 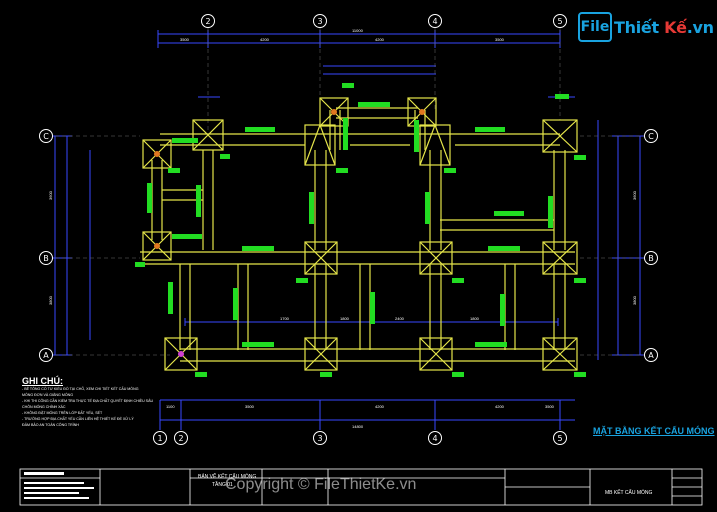 I want to click on notes-title: GHI CHÚ:, so click(x=42, y=381).